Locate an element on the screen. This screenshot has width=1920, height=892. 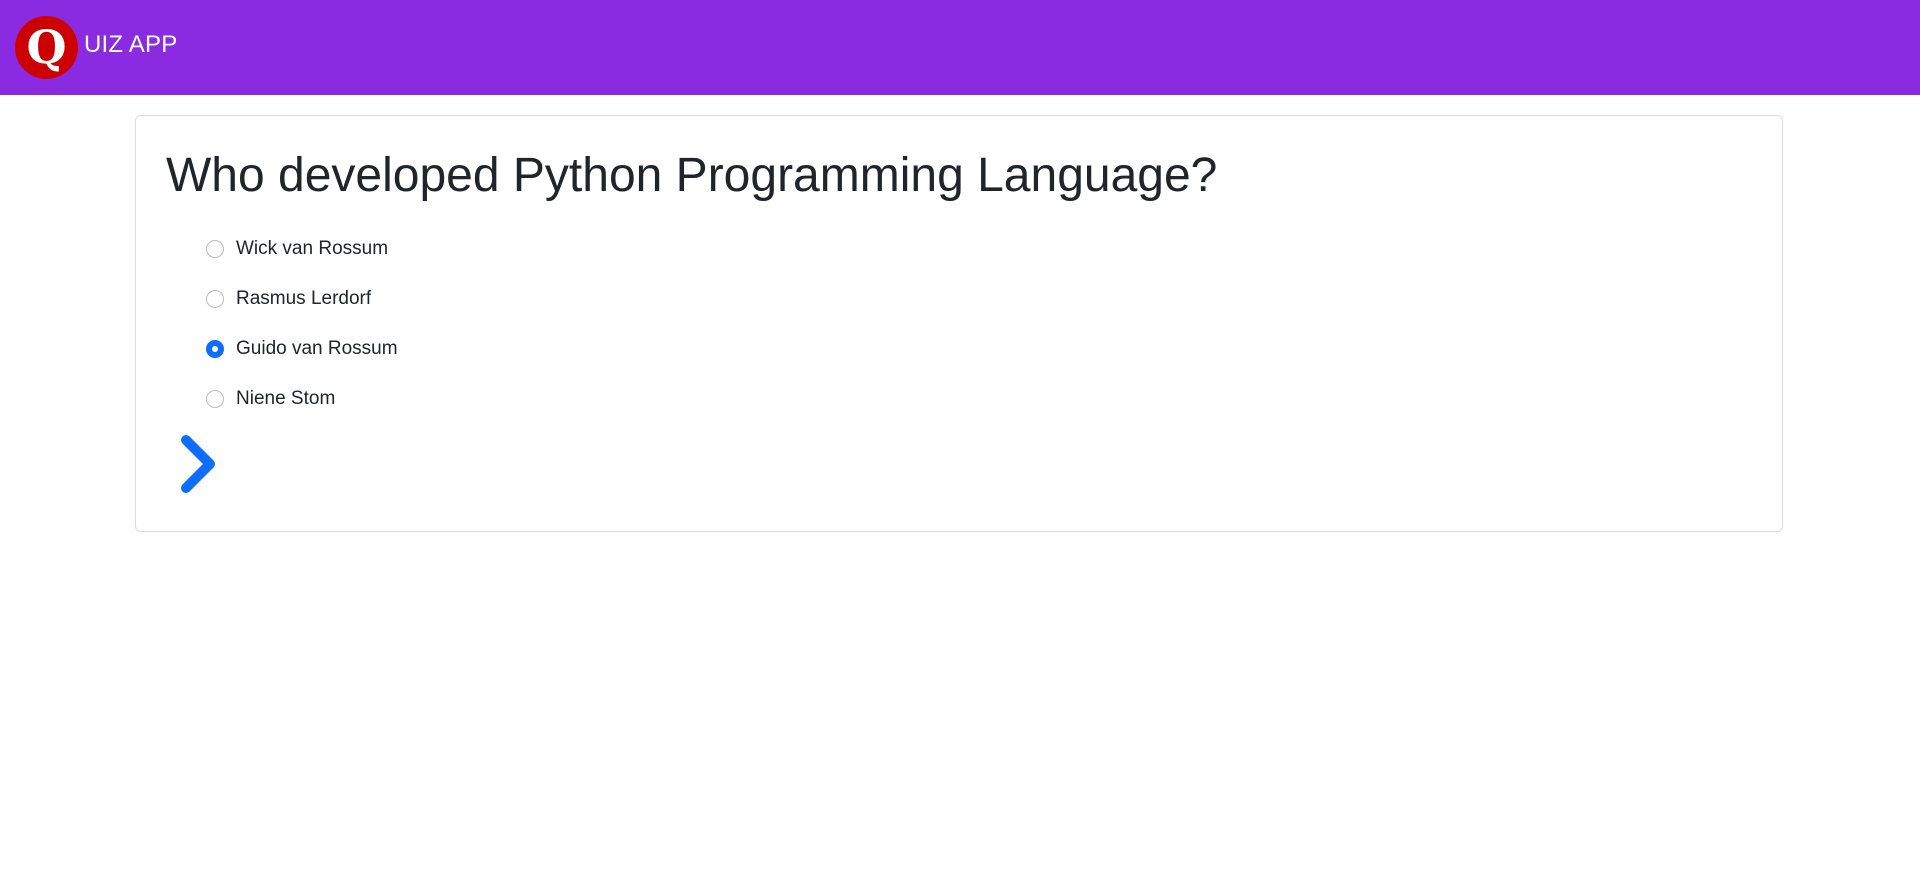
answer-label-4: Niene Stom is located at coordinates (285, 399).